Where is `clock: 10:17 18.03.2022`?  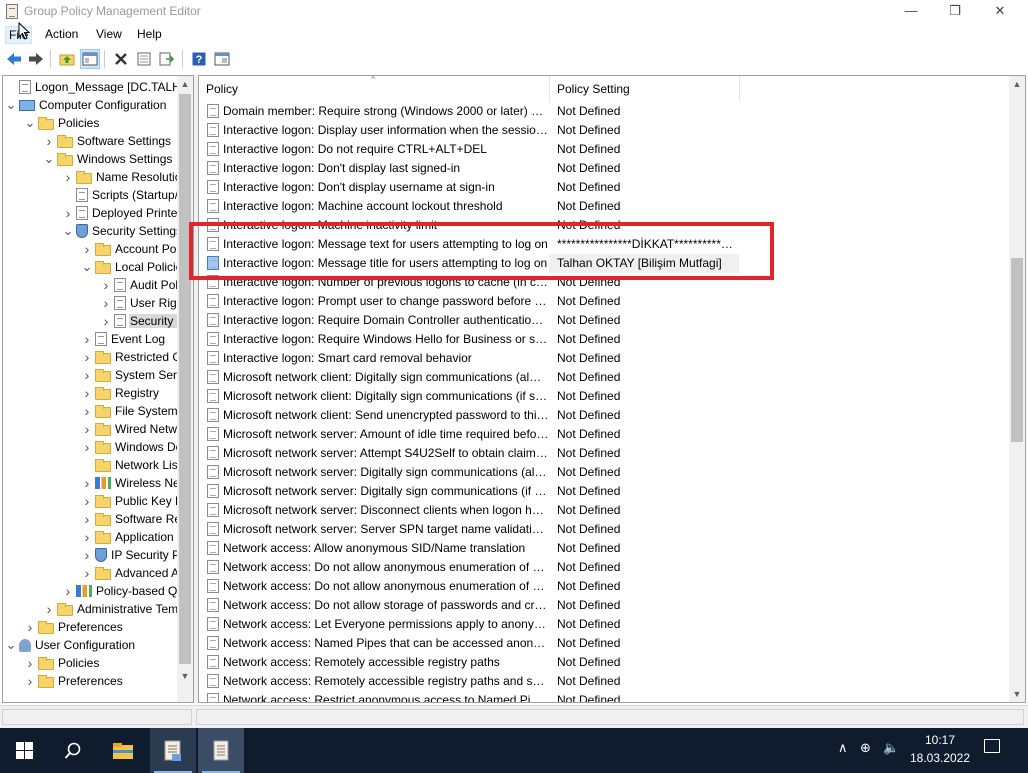 clock: 10:17 18.03.2022 is located at coordinates (940, 749).